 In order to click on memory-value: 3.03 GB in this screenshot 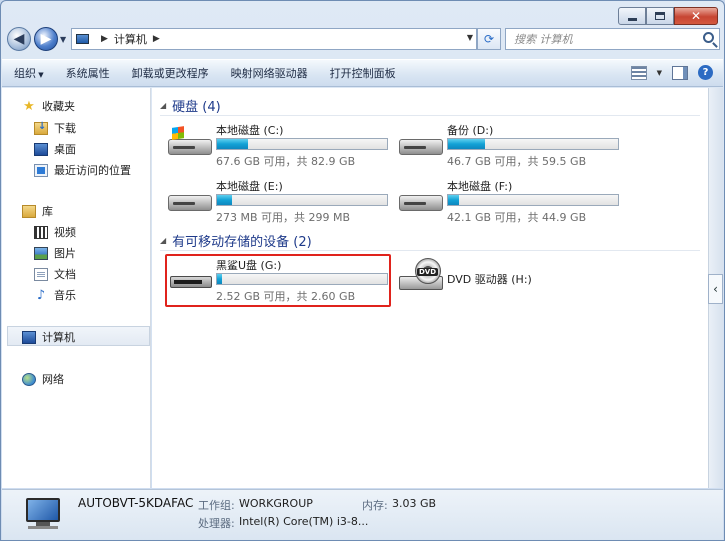, I will do `click(414, 503)`.